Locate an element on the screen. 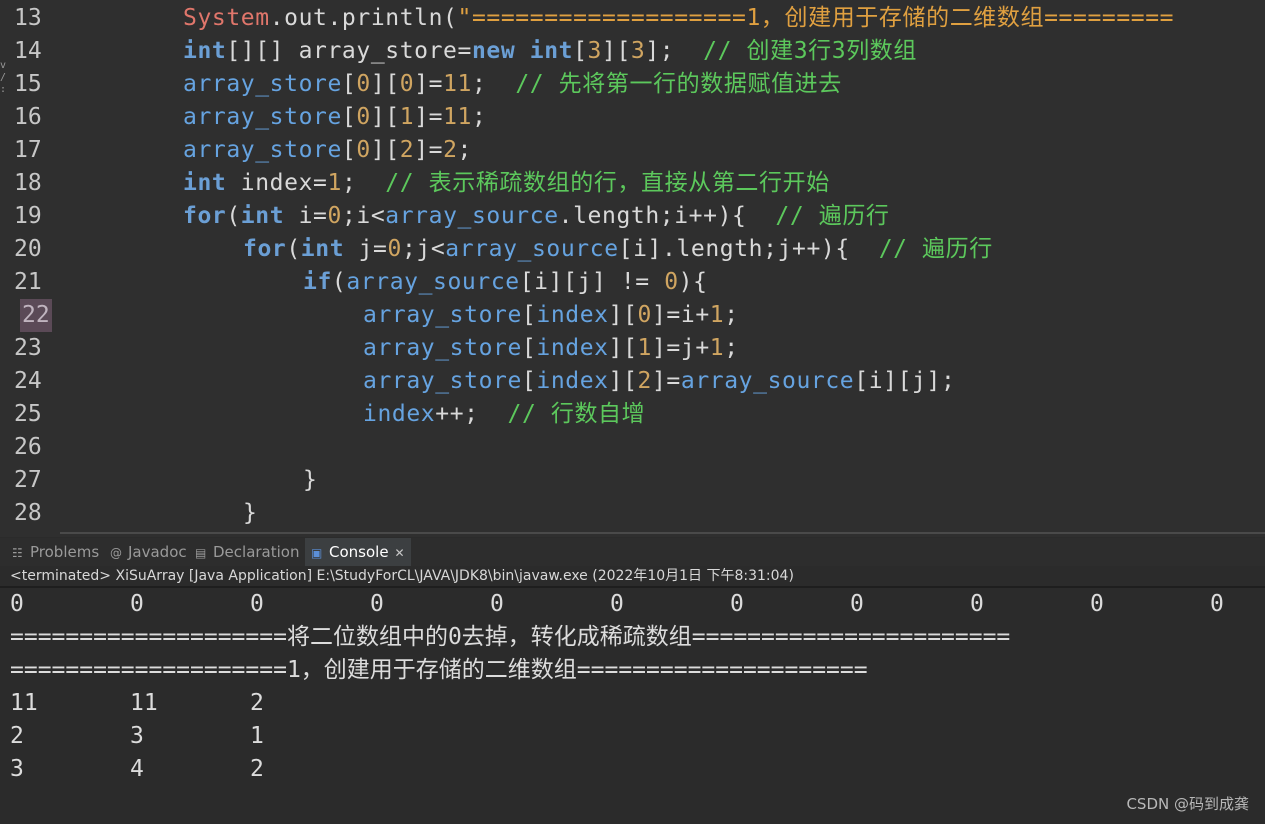 Image resolution: width=1265 pixels, height=824 pixels. console-data-row: 2 3 1 is located at coordinates (210, 736).